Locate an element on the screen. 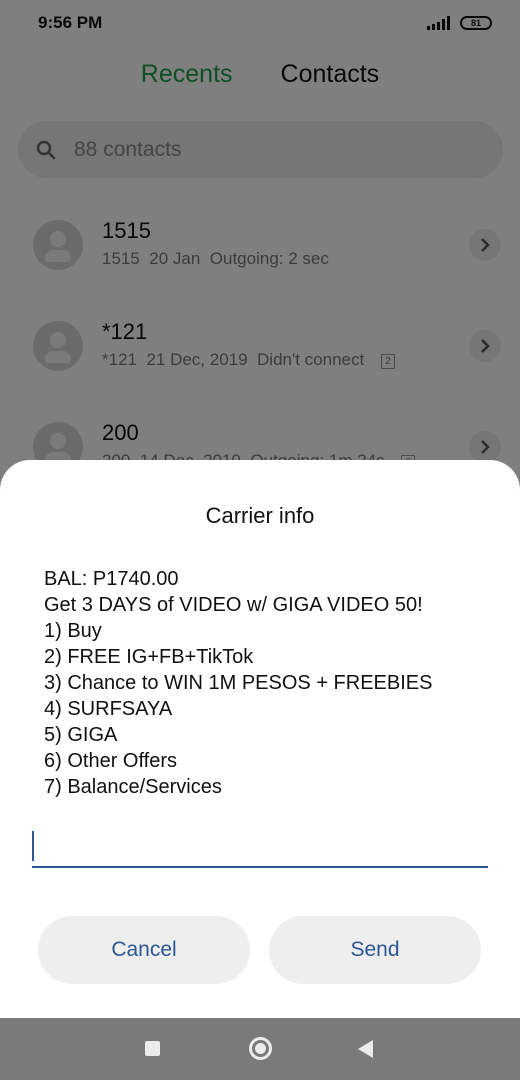 Image resolution: width=520 pixels, height=1080 pixels. message-line: 7) Balance/Services is located at coordinates (133, 787).